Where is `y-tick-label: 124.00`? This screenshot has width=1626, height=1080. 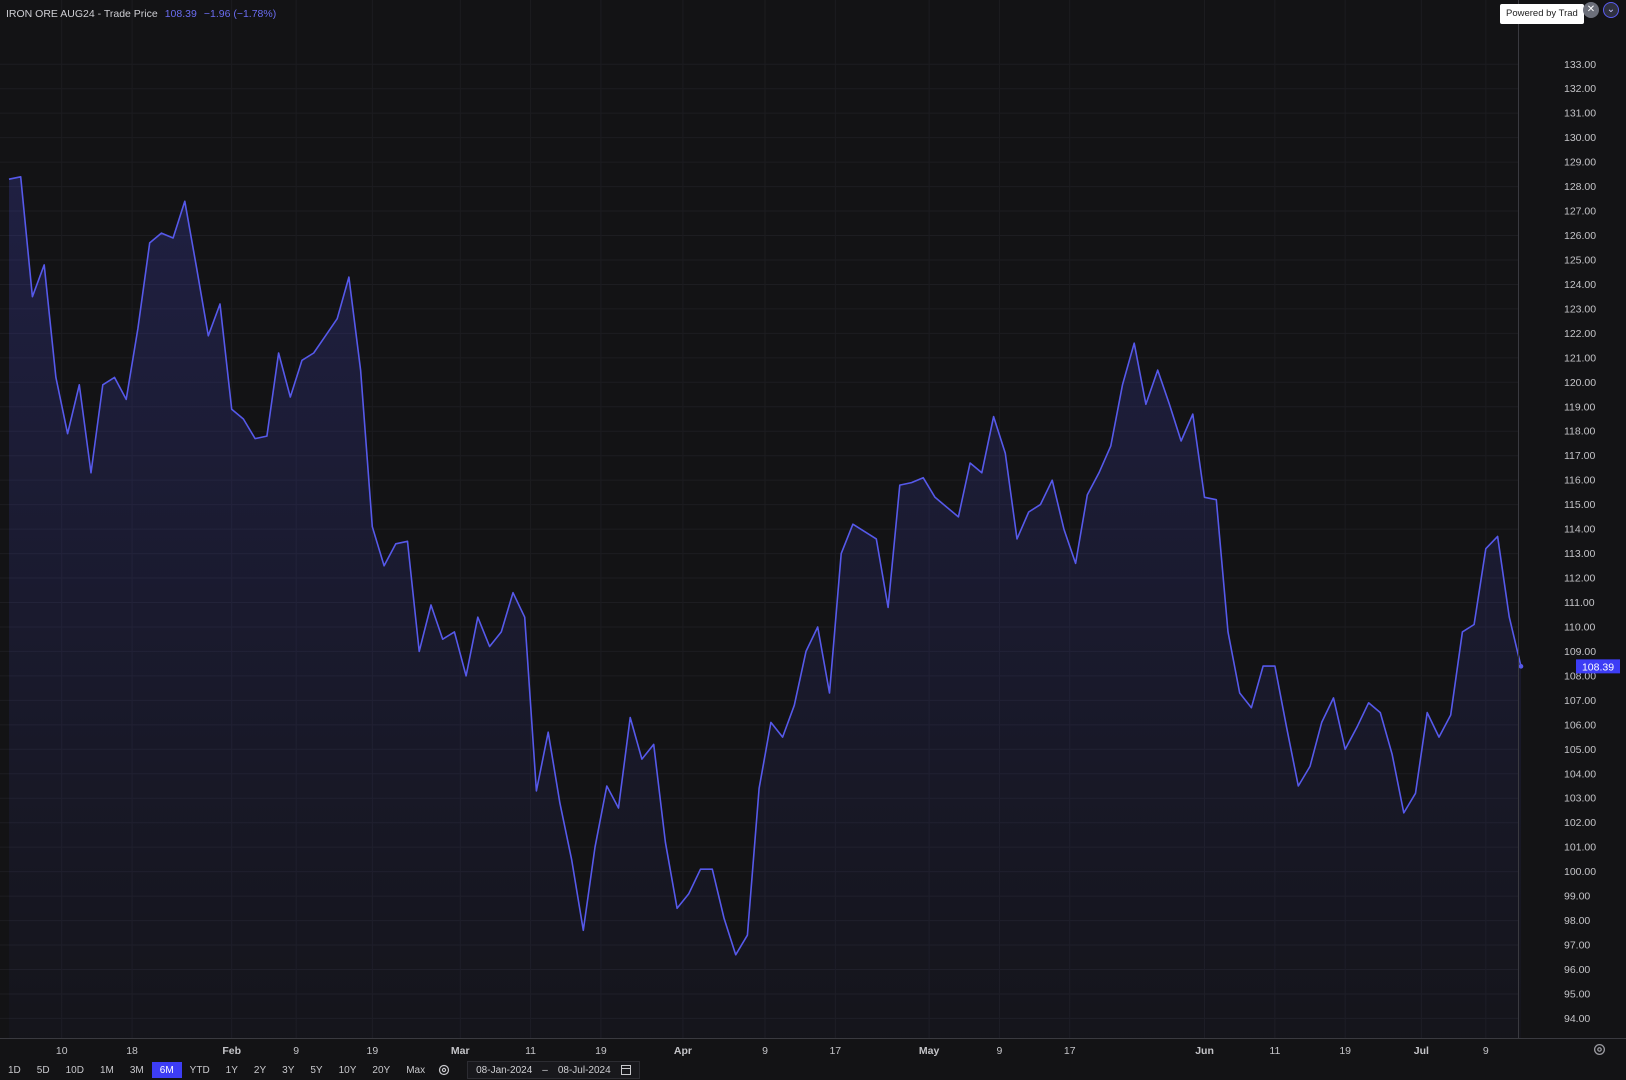 y-tick-label: 124.00 is located at coordinates (1580, 285).